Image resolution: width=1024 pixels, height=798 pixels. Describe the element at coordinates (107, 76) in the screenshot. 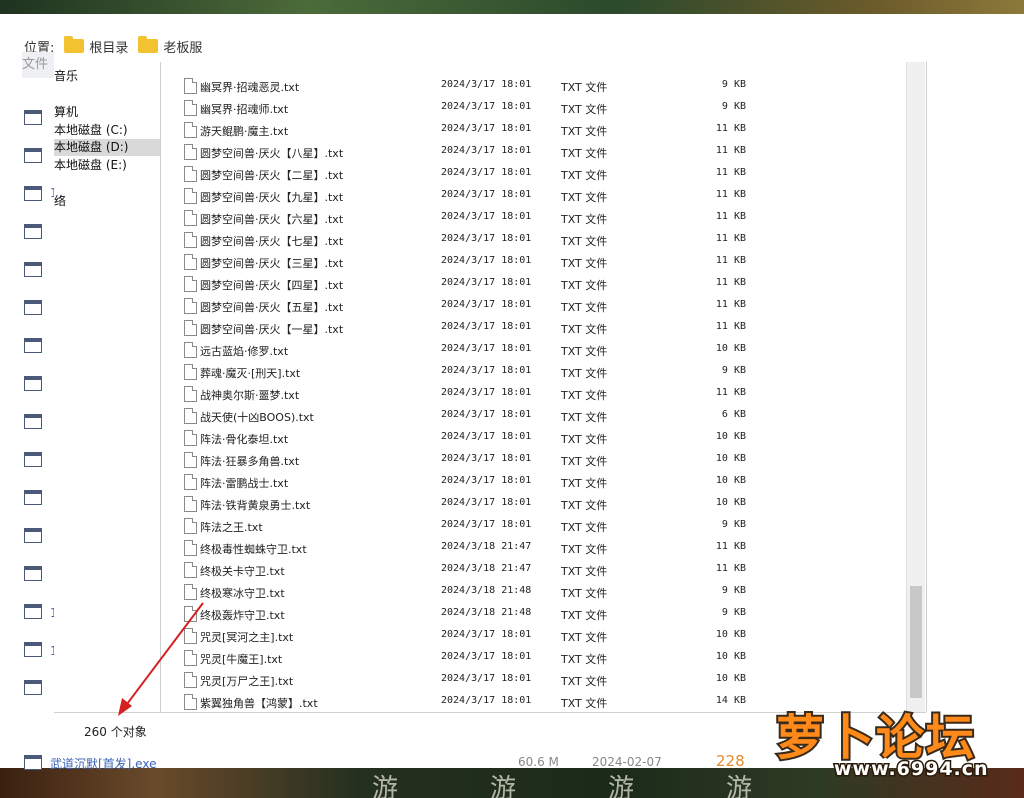

I see `nav-item-music: 音乐` at that location.